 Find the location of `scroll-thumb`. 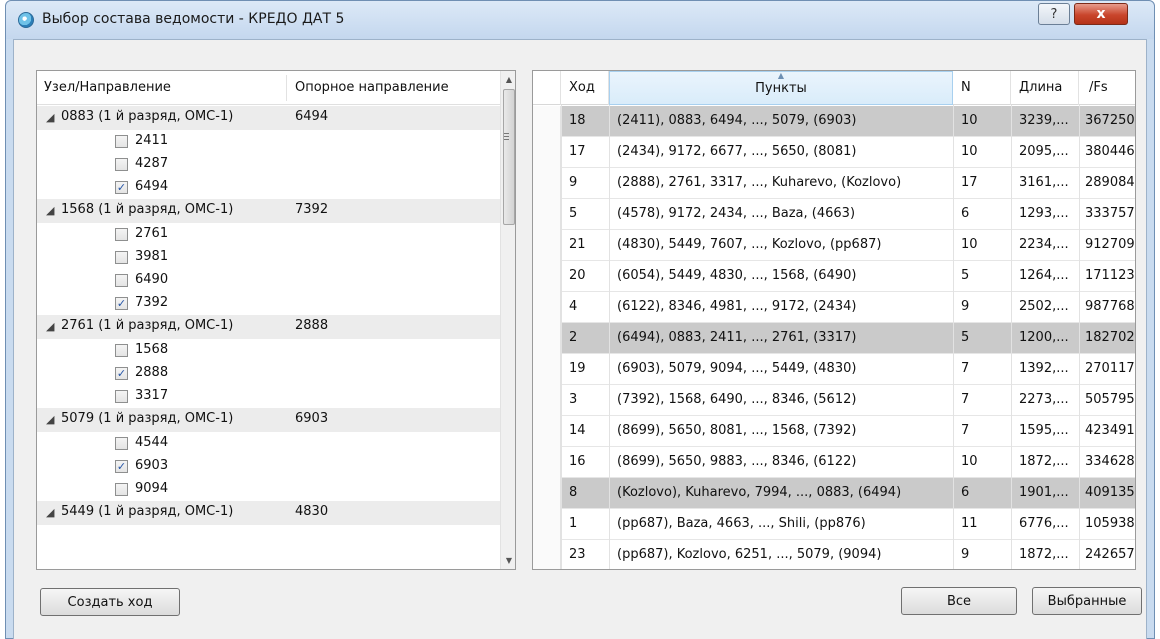

scroll-thumb is located at coordinates (509, 157).